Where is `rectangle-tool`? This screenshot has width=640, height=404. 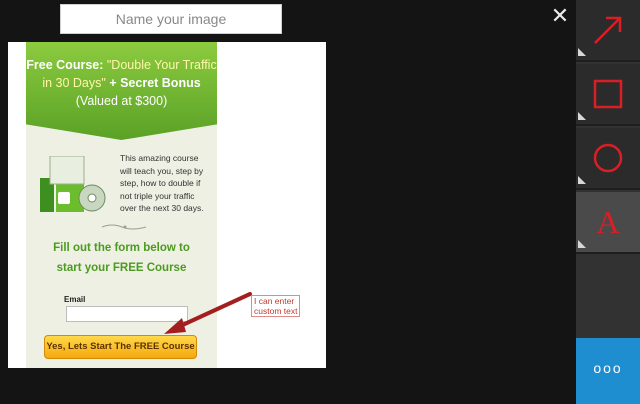
rectangle-tool is located at coordinates (608, 95).